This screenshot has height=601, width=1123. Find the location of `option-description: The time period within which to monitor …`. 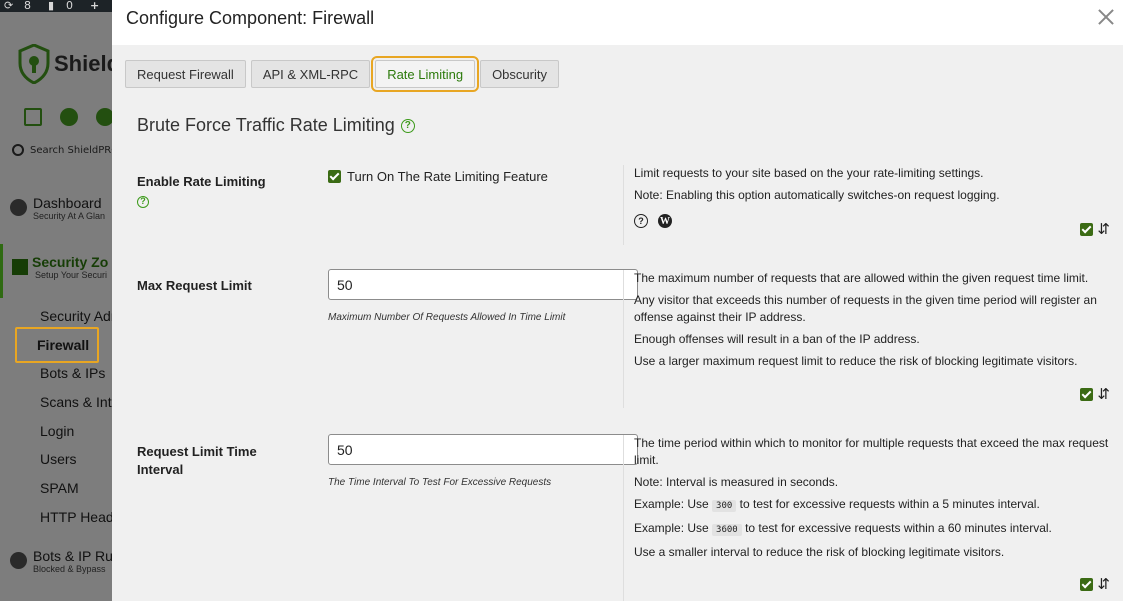

option-description: The time period within which to monitor … is located at coordinates (867, 518).